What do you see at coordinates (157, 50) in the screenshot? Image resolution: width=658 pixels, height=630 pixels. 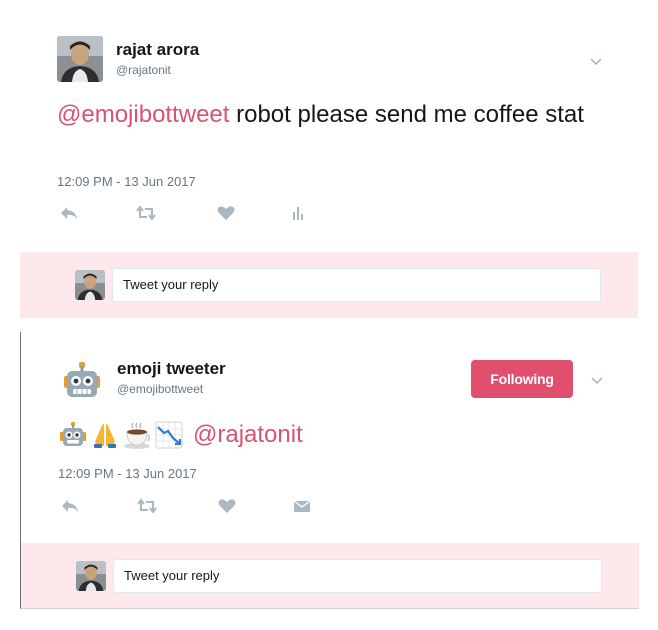 I see `author-name: rajat arora` at bounding box center [157, 50].